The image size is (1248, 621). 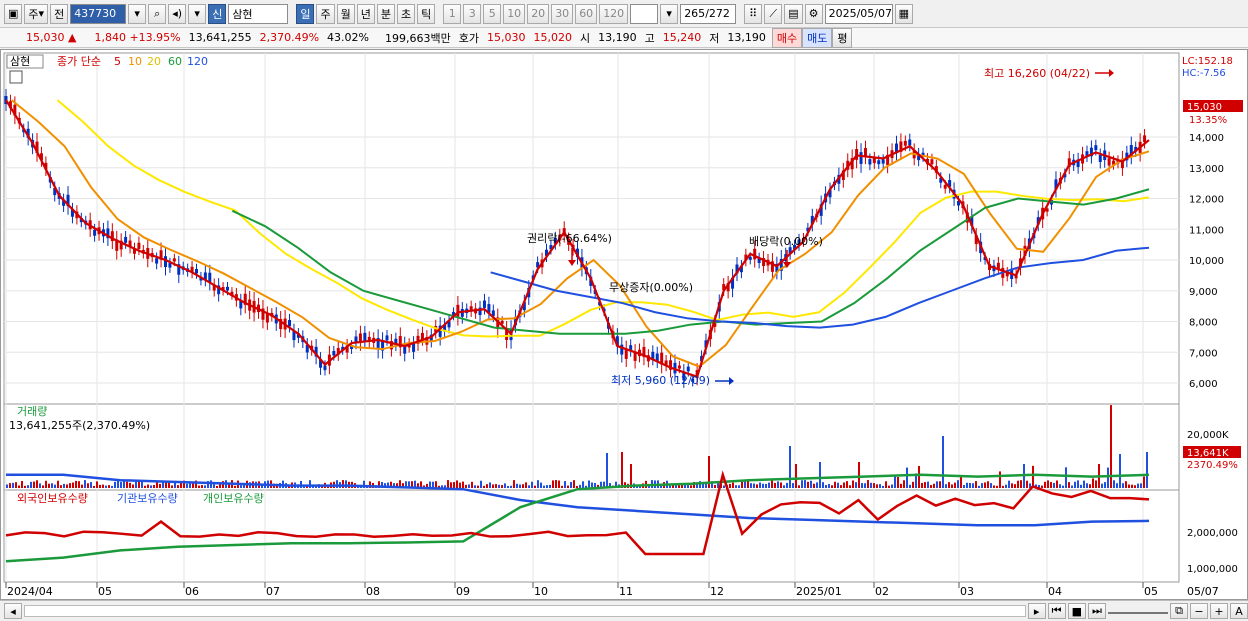 I want to click on x-tick-label: 2024/04, so click(x=30, y=591).